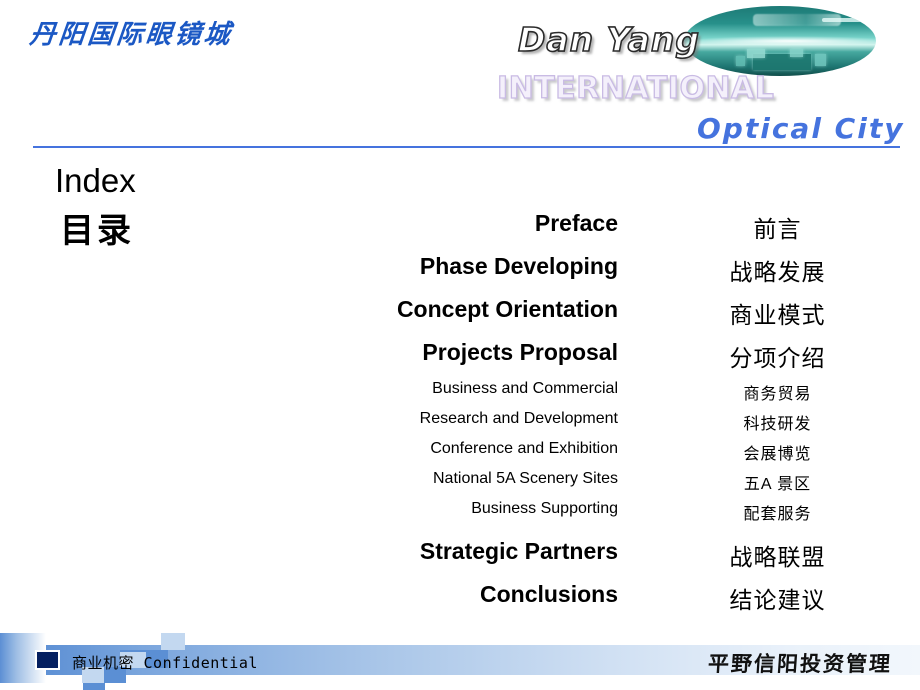  I want to click on toc-item-label-english: Preface, so click(576, 223).